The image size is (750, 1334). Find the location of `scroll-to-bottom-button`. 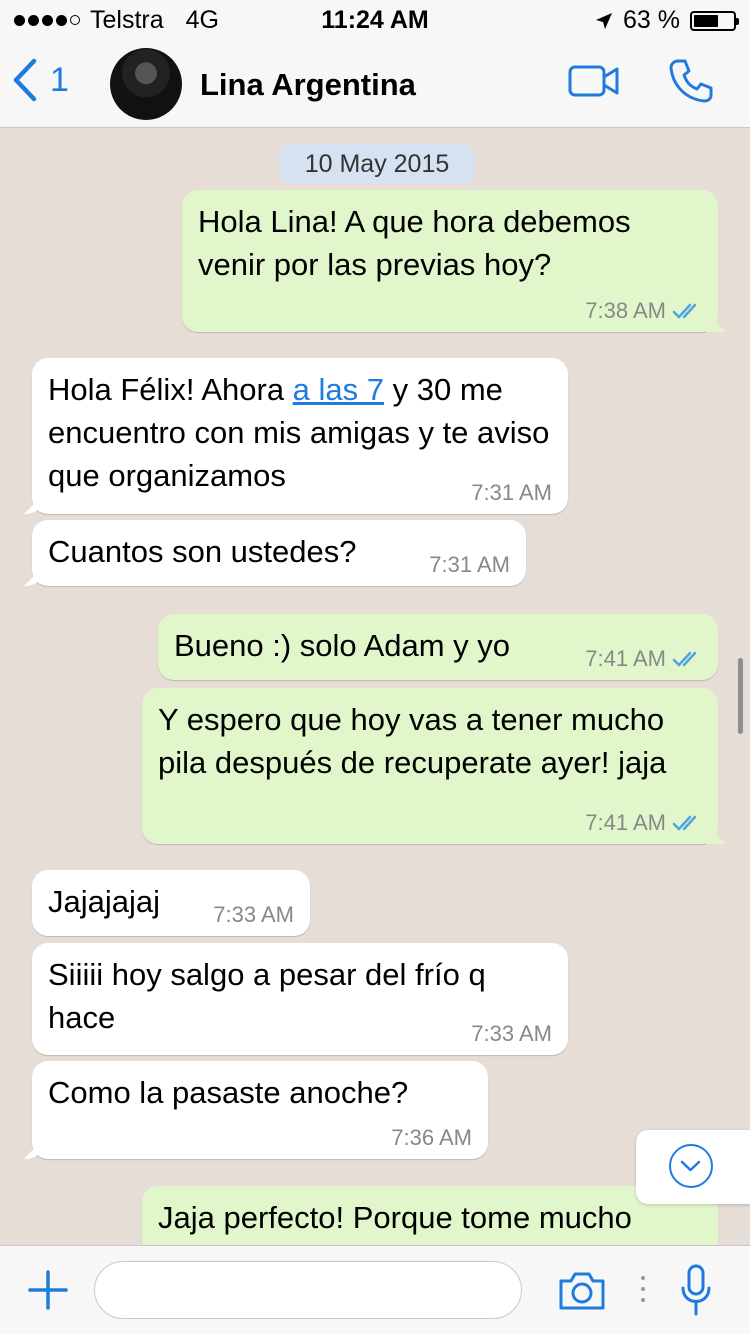

scroll-to-bottom-button is located at coordinates (693, 1167).